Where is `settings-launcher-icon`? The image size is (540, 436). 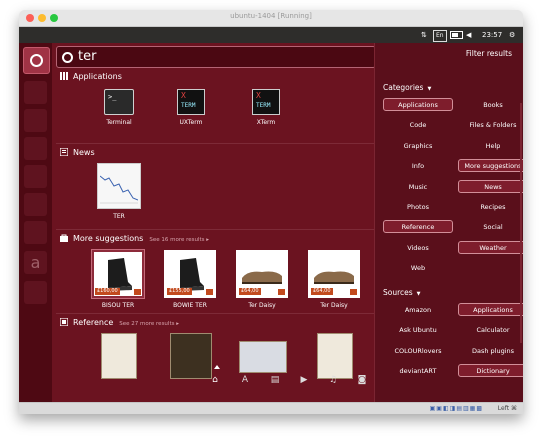 settings-launcher-icon is located at coordinates (35, 292).